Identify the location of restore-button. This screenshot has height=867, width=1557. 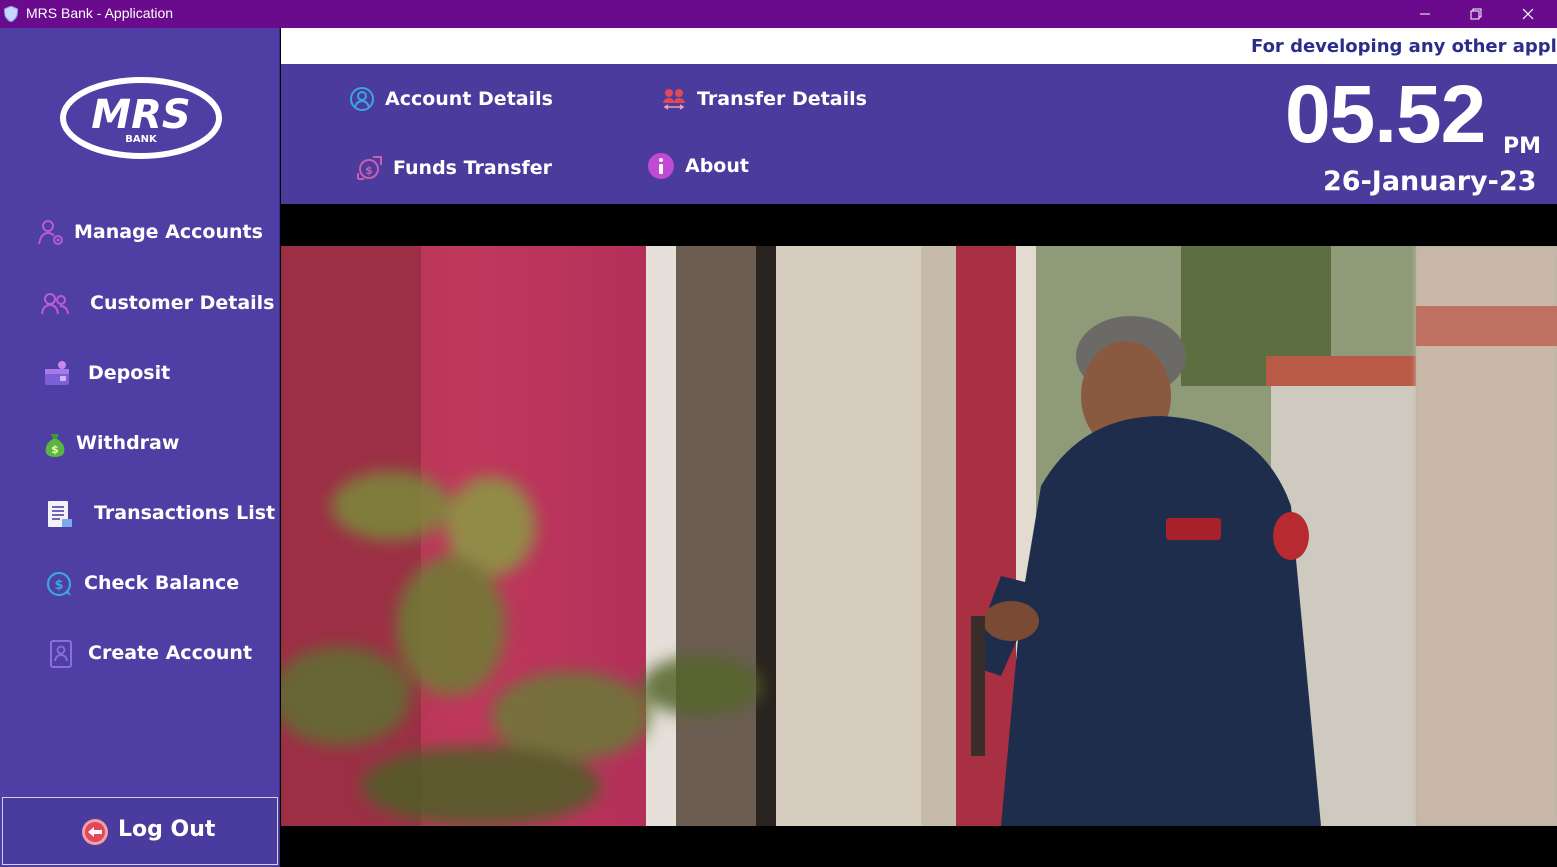
(1476, 14).